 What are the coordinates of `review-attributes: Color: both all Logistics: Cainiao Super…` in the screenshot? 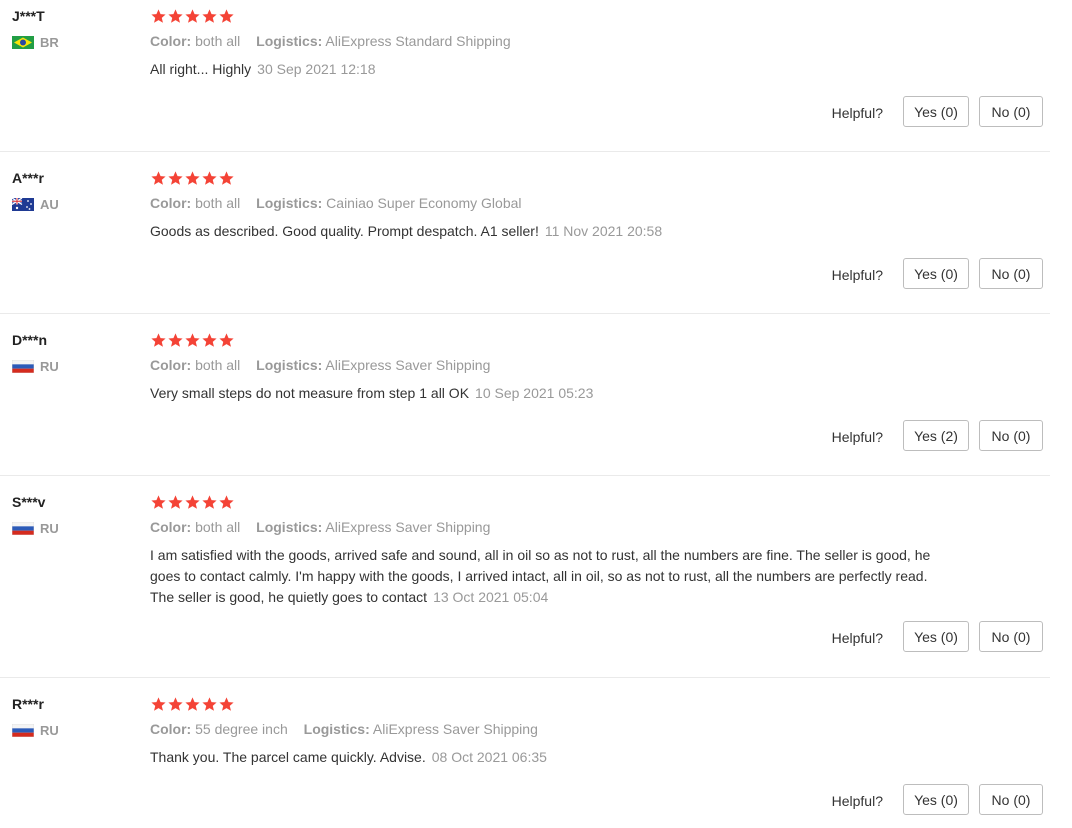 It's located at (342, 203).